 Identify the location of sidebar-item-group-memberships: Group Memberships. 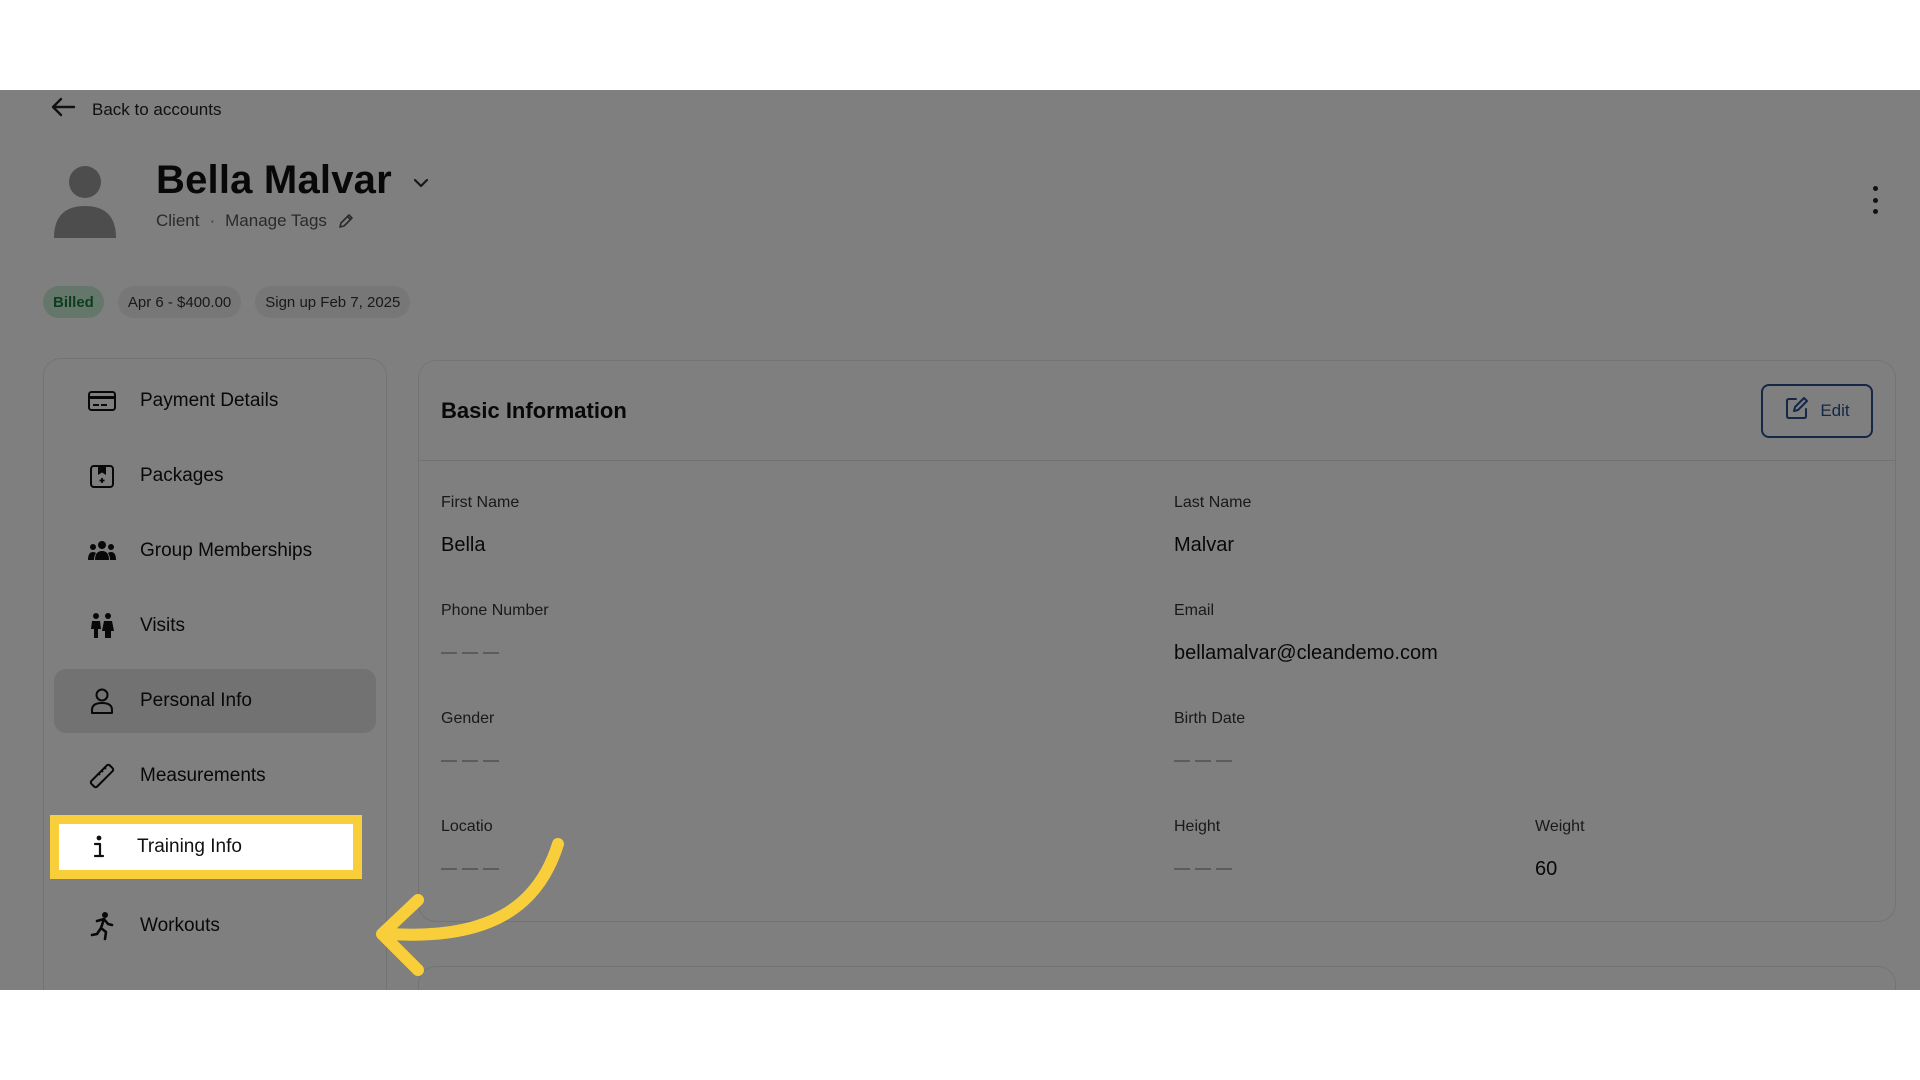
(215, 551).